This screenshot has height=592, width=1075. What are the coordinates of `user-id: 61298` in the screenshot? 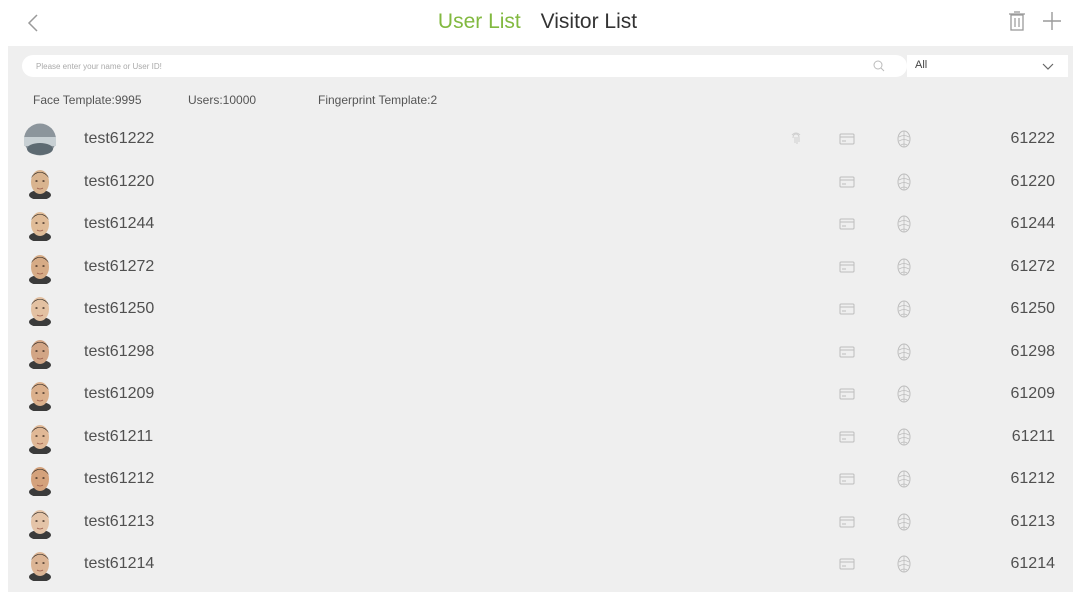 It's located at (1033, 351).